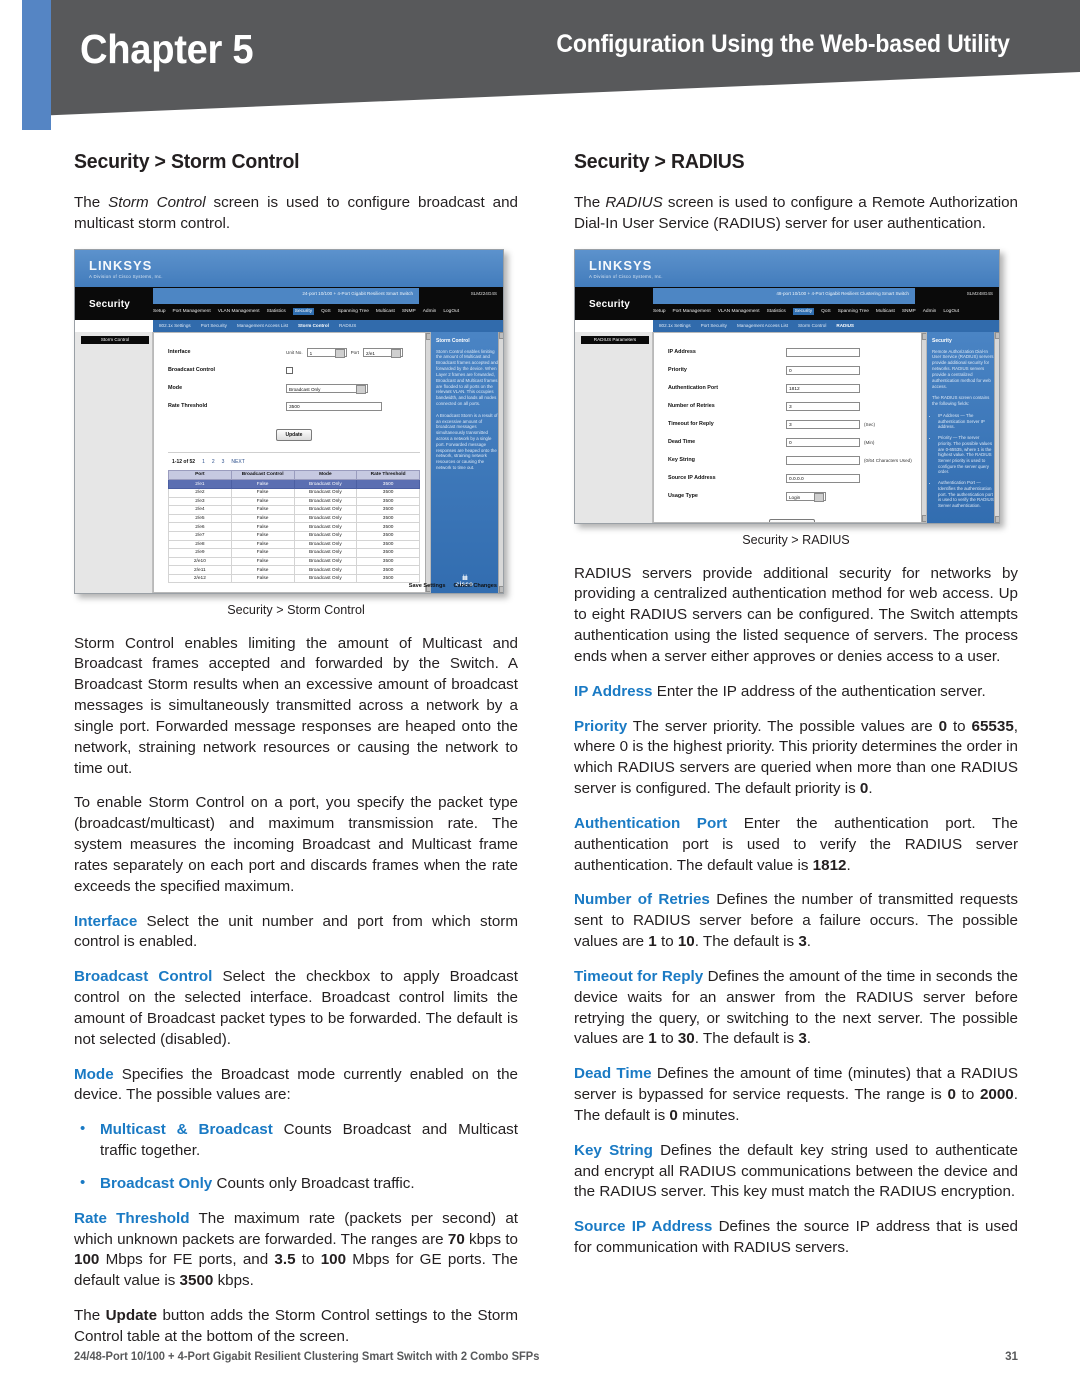  Describe the element at coordinates (237, 462) in the screenshot. I see `storm-pager-next: NEXT` at that location.